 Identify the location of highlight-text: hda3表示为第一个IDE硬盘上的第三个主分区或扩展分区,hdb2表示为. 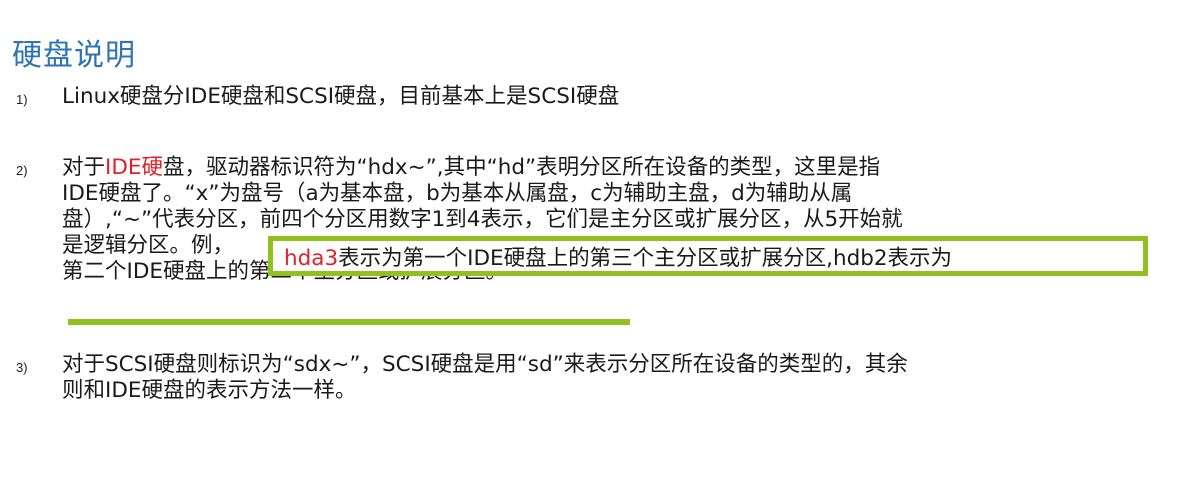
(618, 259).